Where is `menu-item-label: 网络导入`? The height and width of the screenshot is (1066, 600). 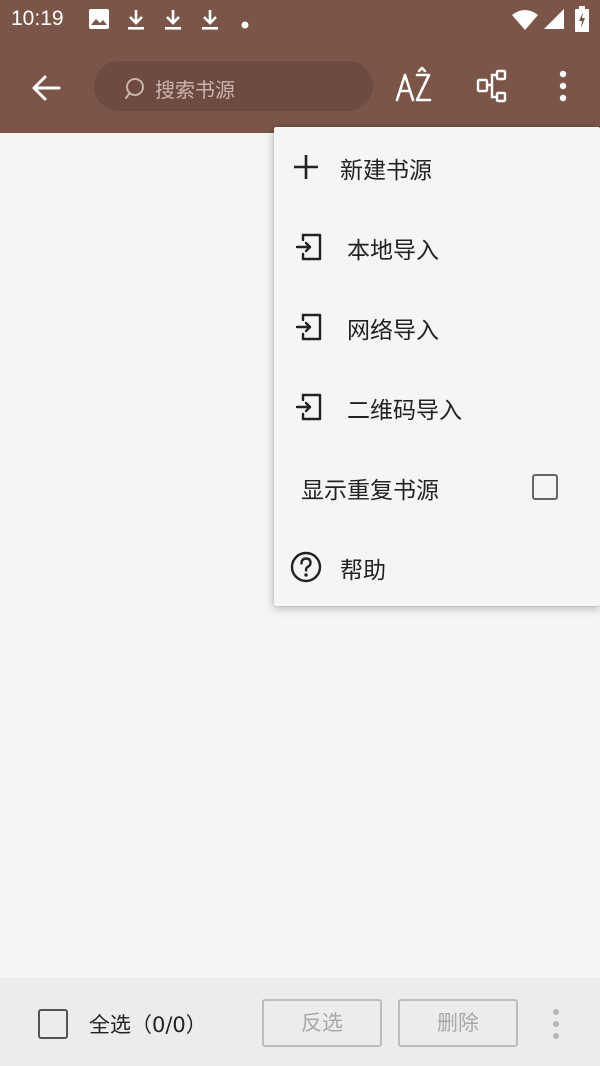
menu-item-label: 网络导入 is located at coordinates (393, 331).